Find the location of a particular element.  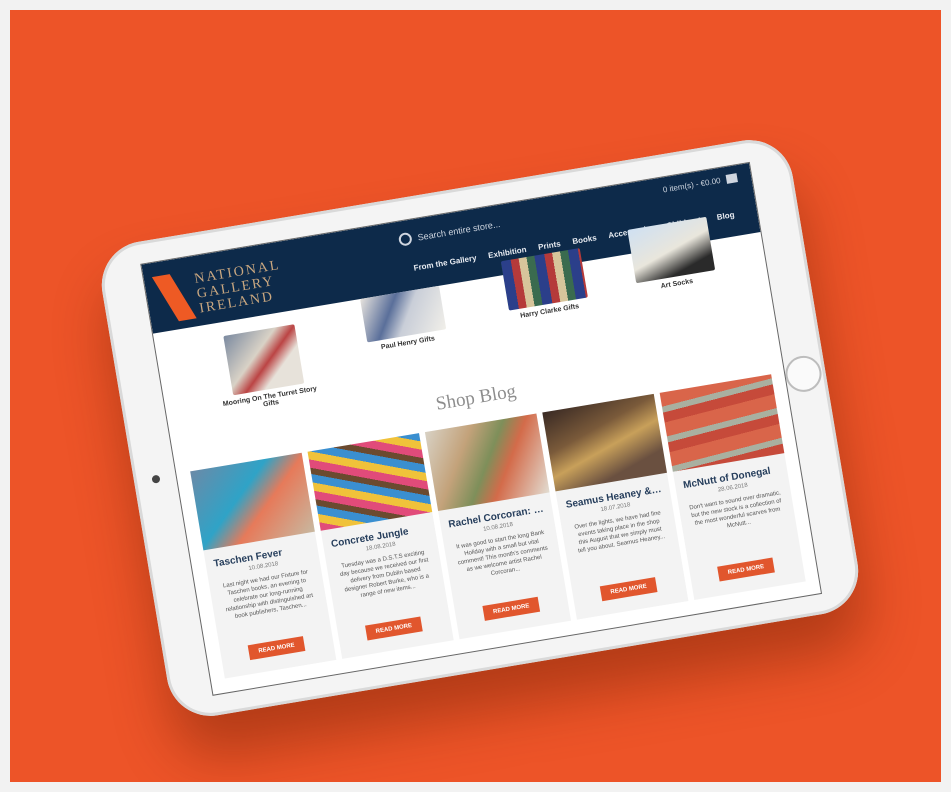

logo-slash-icon is located at coordinates (174, 298).